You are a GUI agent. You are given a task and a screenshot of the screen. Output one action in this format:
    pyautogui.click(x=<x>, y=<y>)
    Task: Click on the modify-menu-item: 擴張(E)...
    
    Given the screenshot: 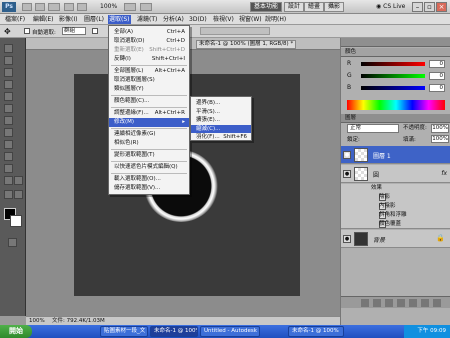 What is the action you would take?
    pyautogui.click(x=221, y=120)
    